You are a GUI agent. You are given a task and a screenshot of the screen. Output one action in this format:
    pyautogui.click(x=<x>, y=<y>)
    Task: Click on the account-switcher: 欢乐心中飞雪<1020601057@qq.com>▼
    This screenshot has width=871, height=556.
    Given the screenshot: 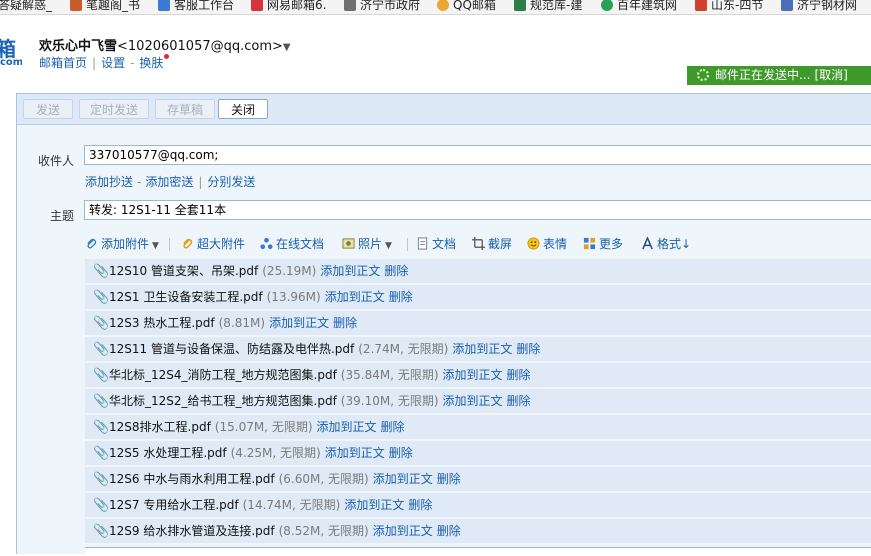 What is the action you would take?
    pyautogui.click(x=165, y=44)
    